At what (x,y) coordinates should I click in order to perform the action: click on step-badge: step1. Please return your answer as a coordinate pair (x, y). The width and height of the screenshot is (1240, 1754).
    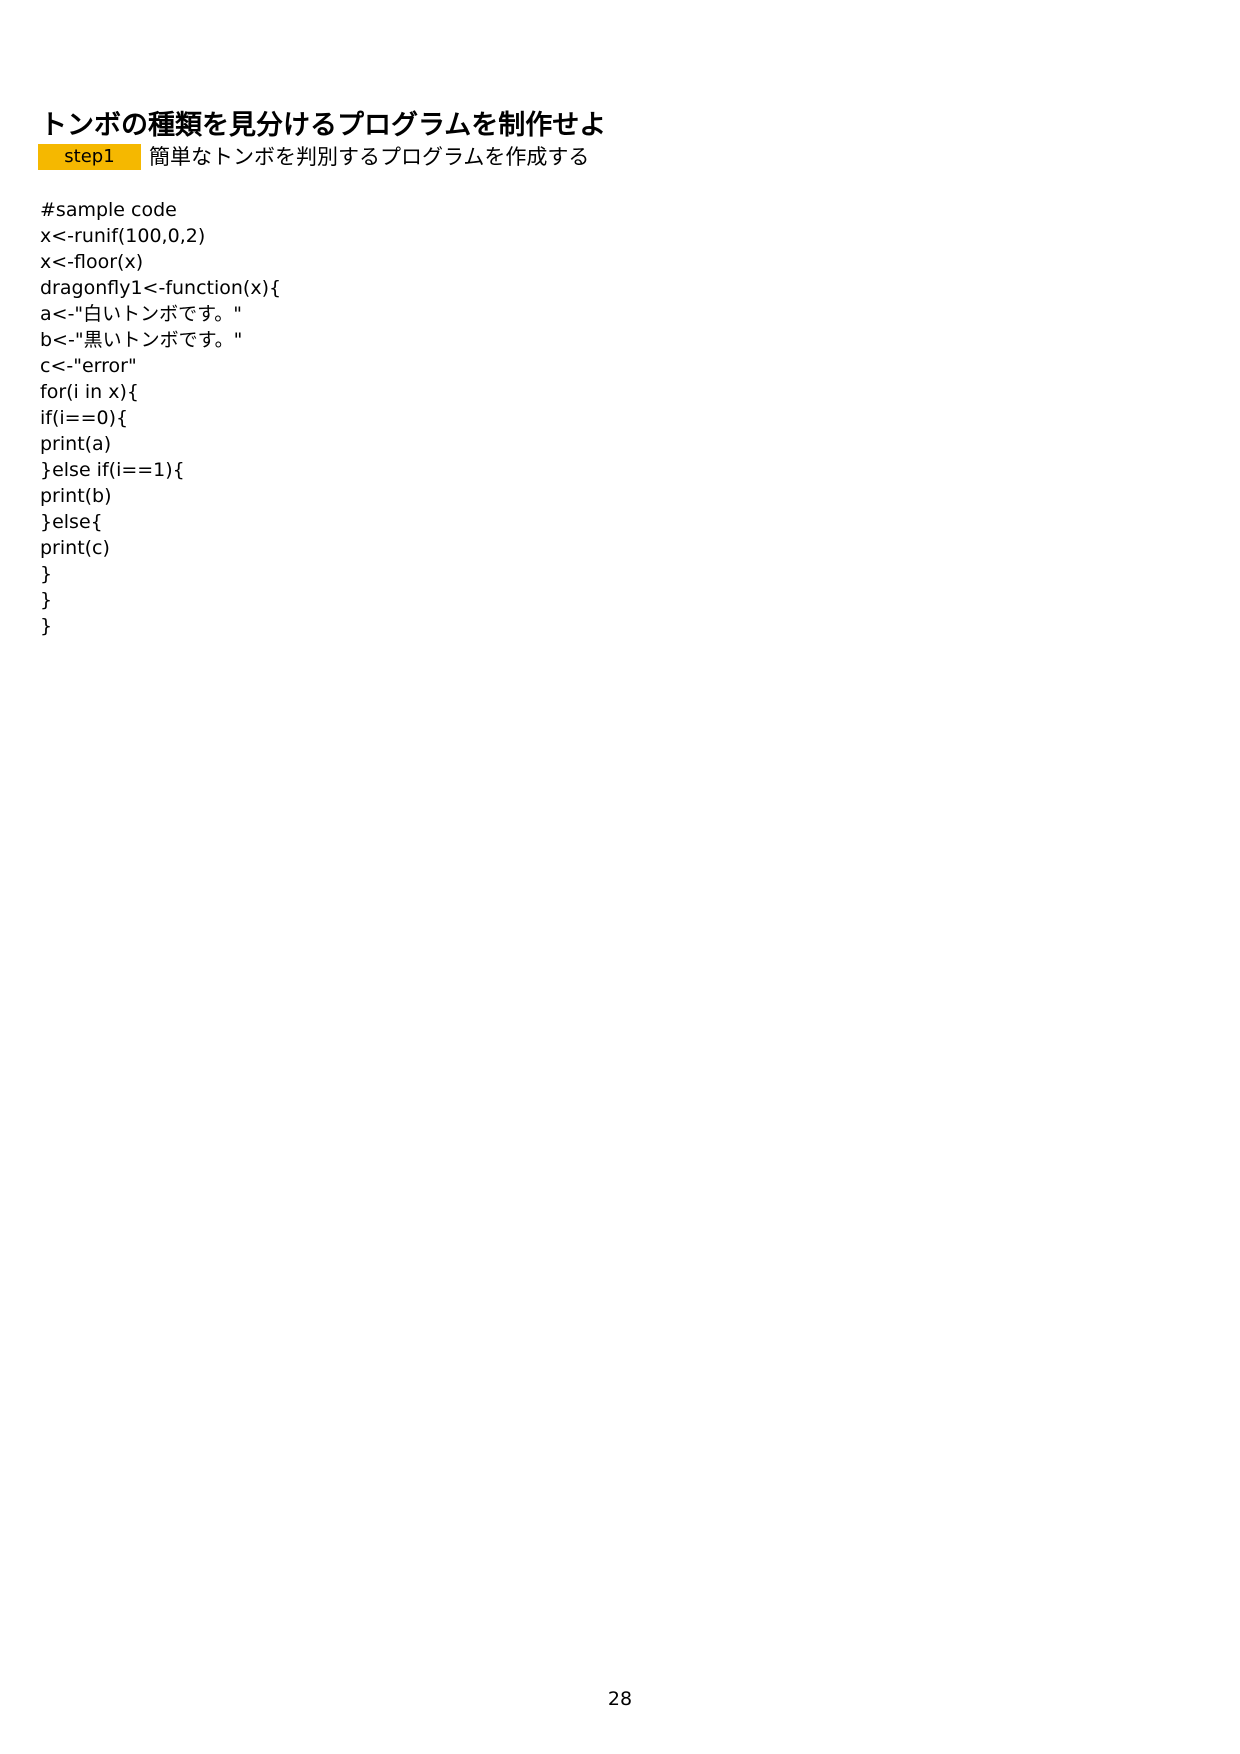
    Looking at the image, I should click on (89, 157).